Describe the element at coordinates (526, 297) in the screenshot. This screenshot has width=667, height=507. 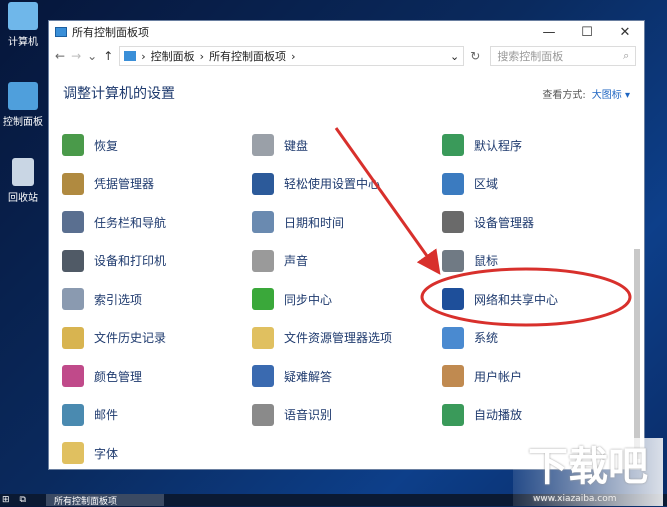
I see `annotation-circle` at that location.